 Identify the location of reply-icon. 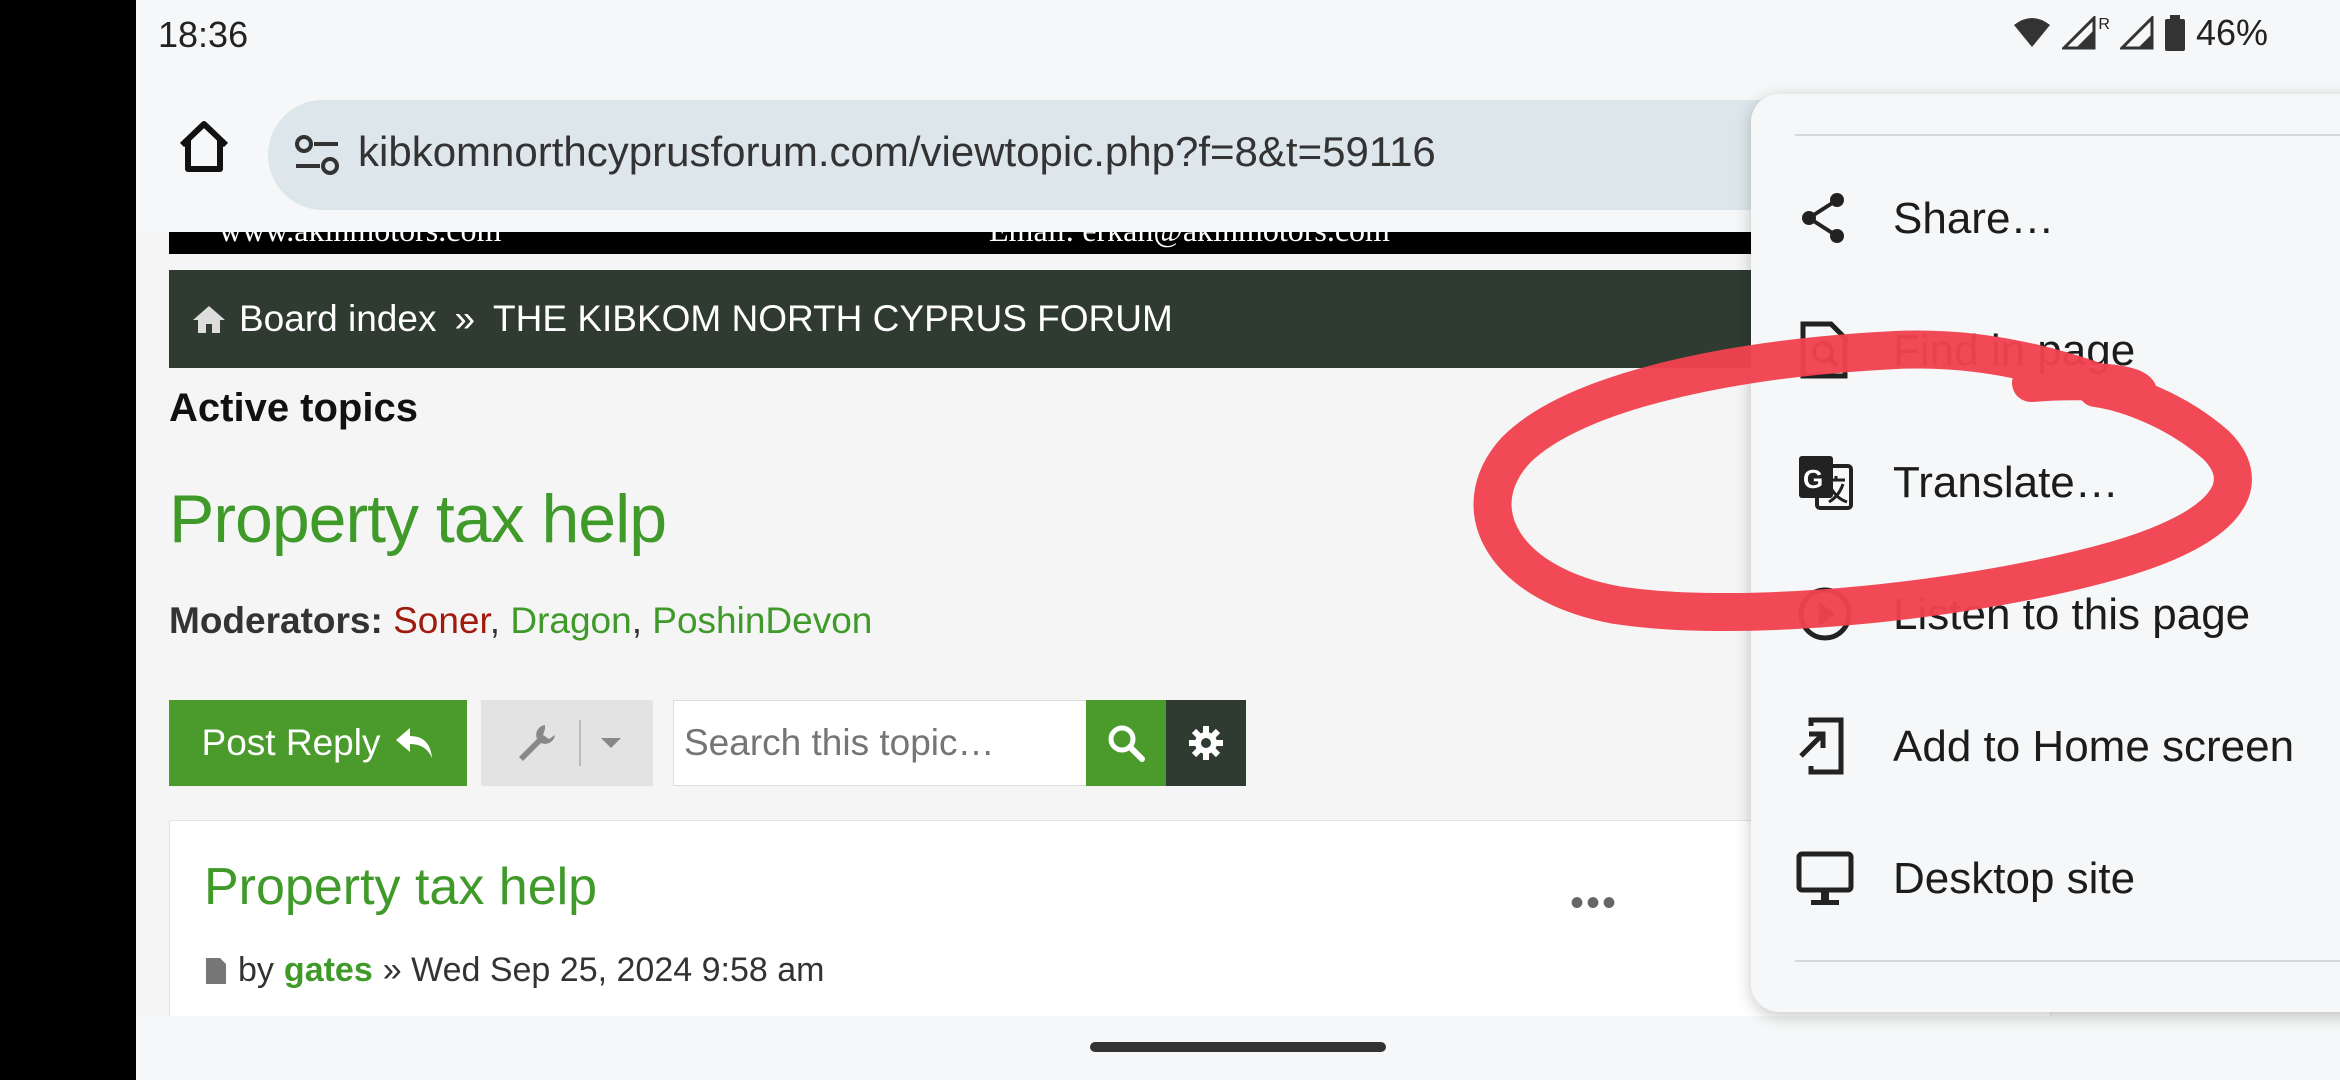
(414, 743).